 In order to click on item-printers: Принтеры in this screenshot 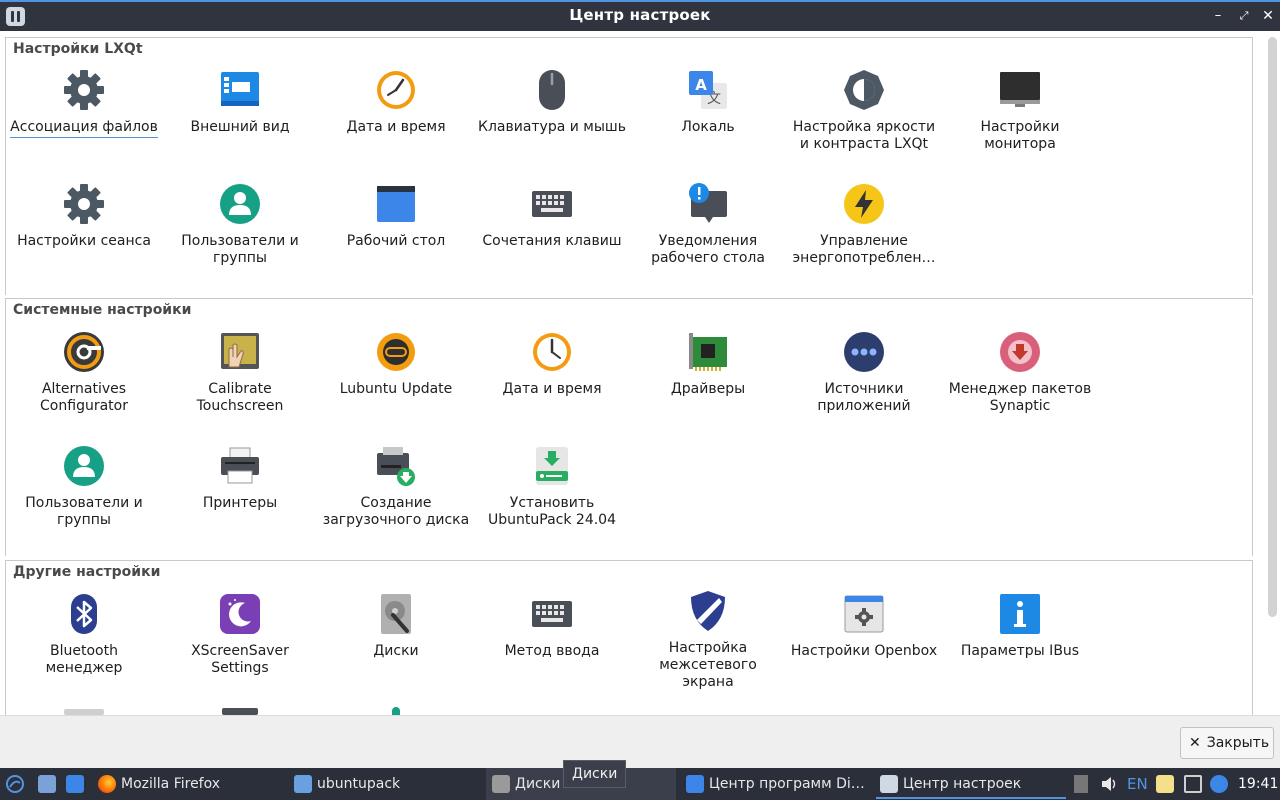, I will do `click(240, 500)`.